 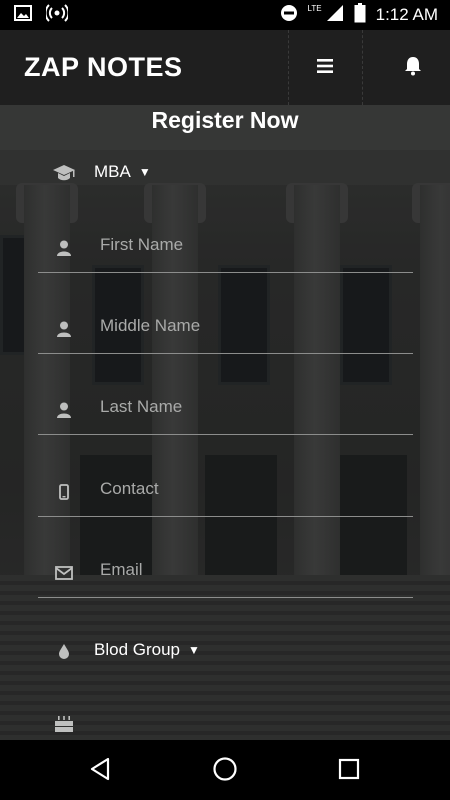 What do you see at coordinates (335, 15) in the screenshot?
I see `signal-icon` at bounding box center [335, 15].